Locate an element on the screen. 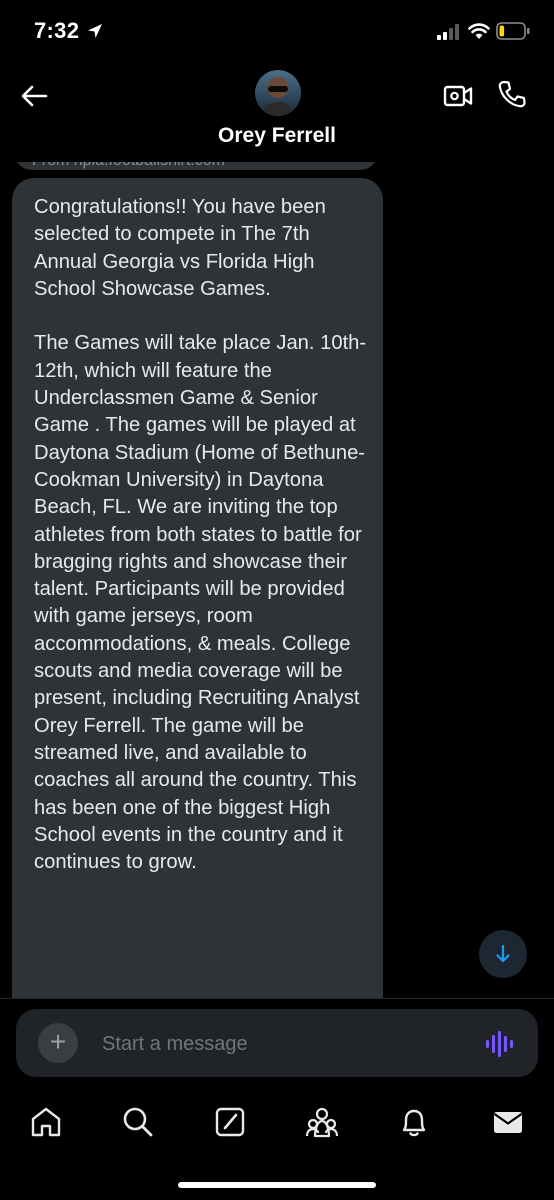  contact-avatar is located at coordinates (278, 93).